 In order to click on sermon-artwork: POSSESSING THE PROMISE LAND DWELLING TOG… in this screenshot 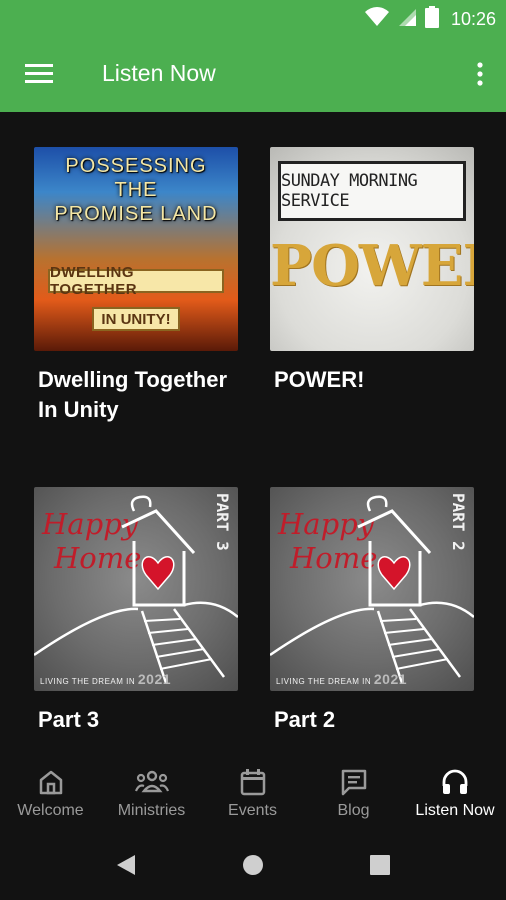, I will do `click(136, 249)`.